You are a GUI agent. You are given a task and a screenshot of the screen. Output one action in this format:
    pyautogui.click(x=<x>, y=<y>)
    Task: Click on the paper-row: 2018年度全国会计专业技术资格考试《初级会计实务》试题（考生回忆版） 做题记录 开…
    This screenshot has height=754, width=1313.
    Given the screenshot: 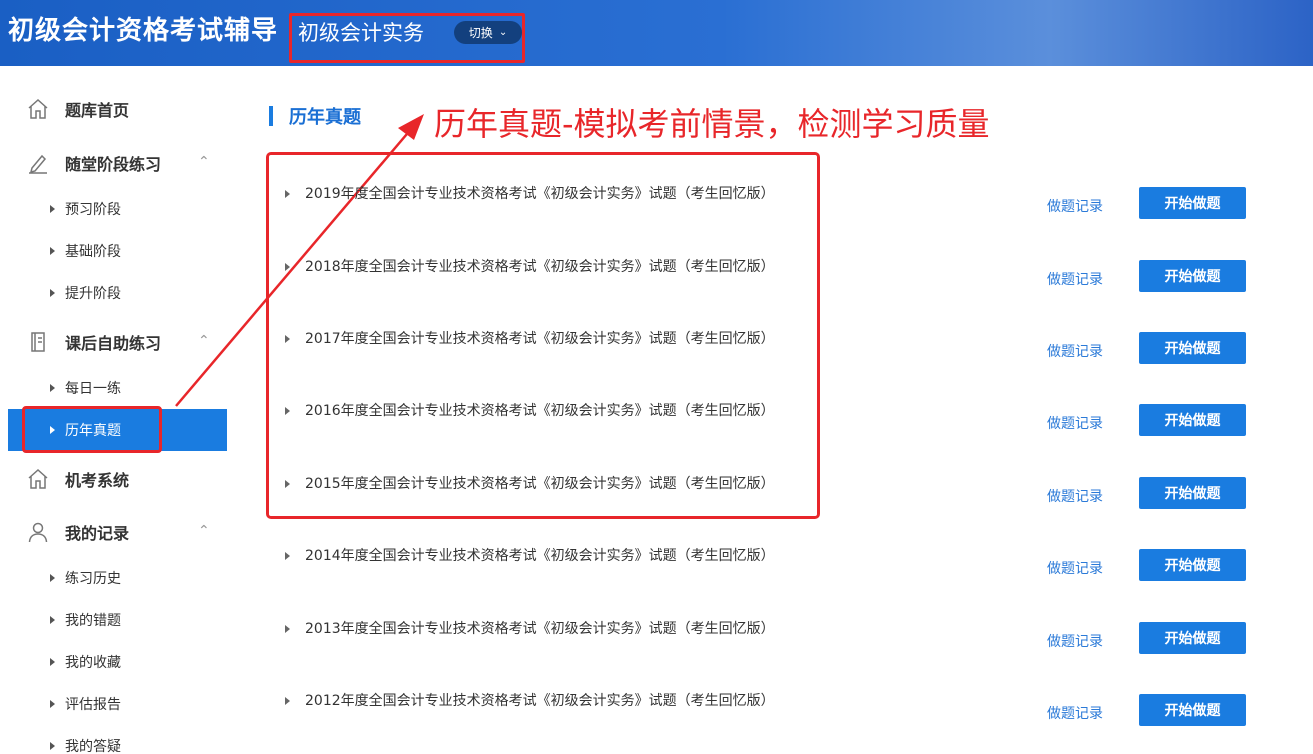 What is the action you would take?
    pyautogui.click(x=765, y=268)
    